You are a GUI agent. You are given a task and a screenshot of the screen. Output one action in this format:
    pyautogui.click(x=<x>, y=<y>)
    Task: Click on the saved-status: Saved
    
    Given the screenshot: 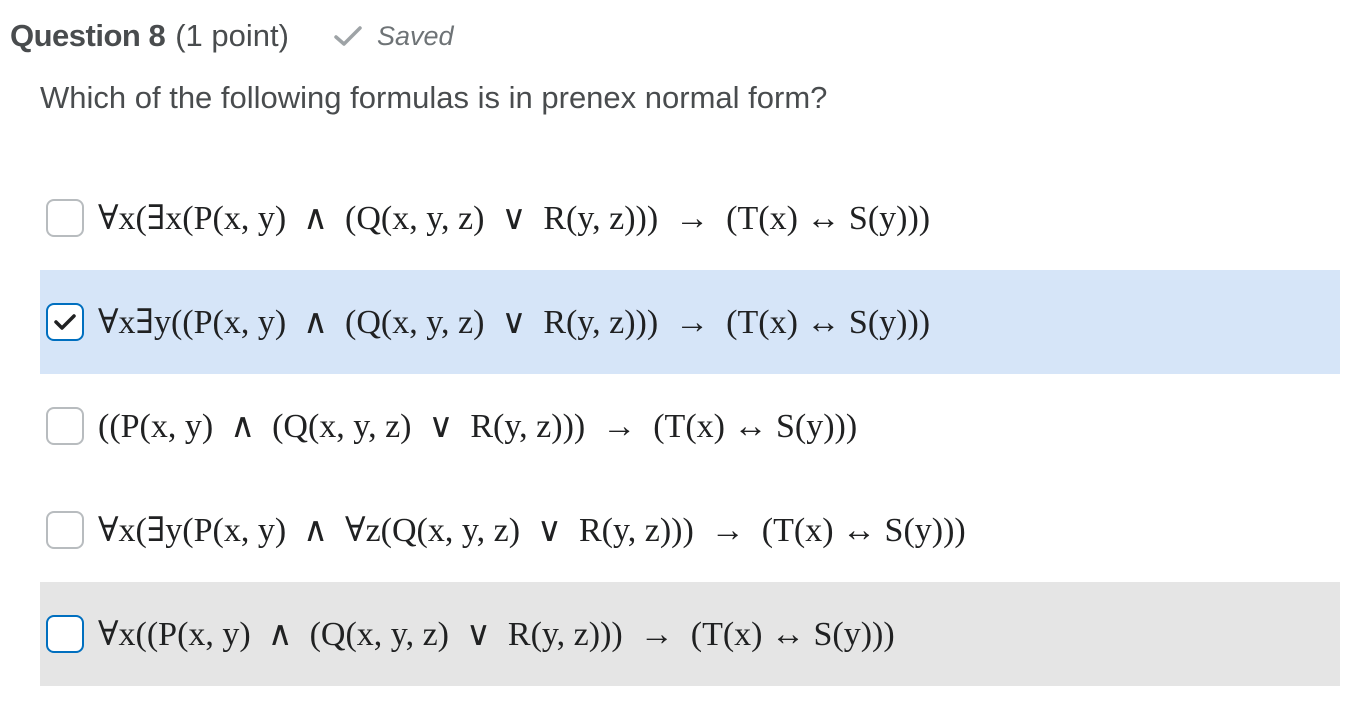 What is the action you would take?
    pyautogui.click(x=393, y=36)
    